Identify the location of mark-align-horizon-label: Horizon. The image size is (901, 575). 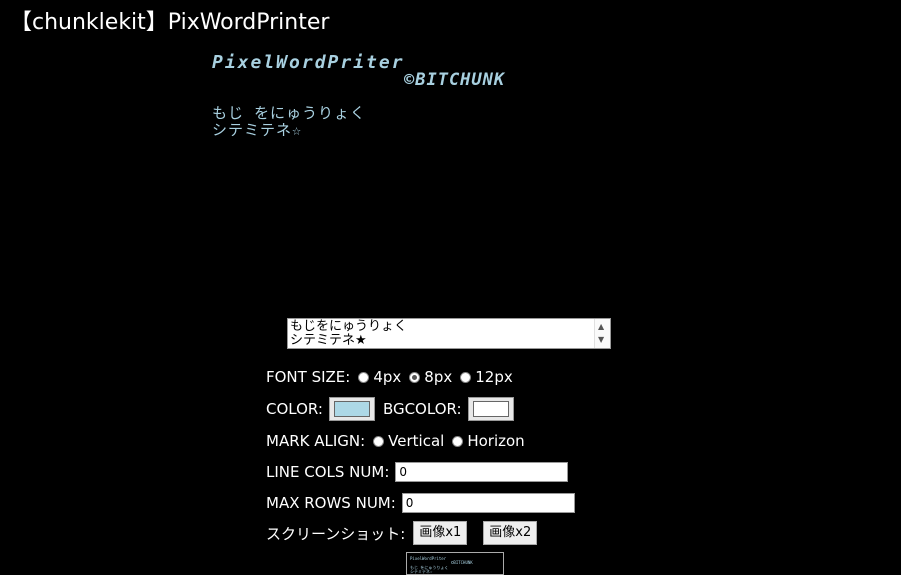
(495, 441).